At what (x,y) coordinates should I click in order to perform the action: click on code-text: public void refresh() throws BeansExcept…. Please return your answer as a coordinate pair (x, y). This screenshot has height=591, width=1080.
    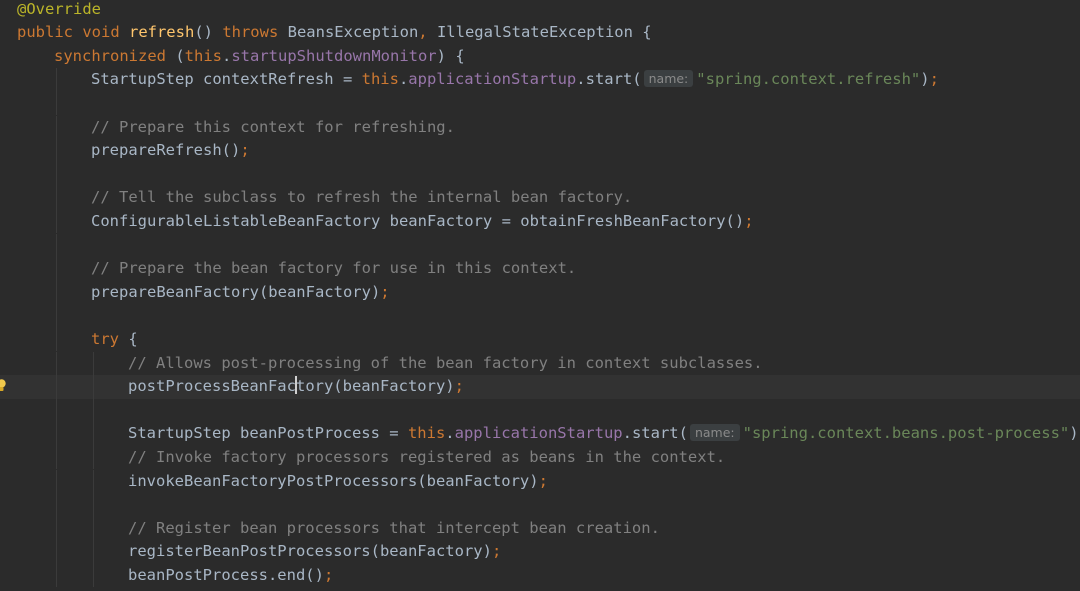
    Looking at the image, I should click on (334, 33).